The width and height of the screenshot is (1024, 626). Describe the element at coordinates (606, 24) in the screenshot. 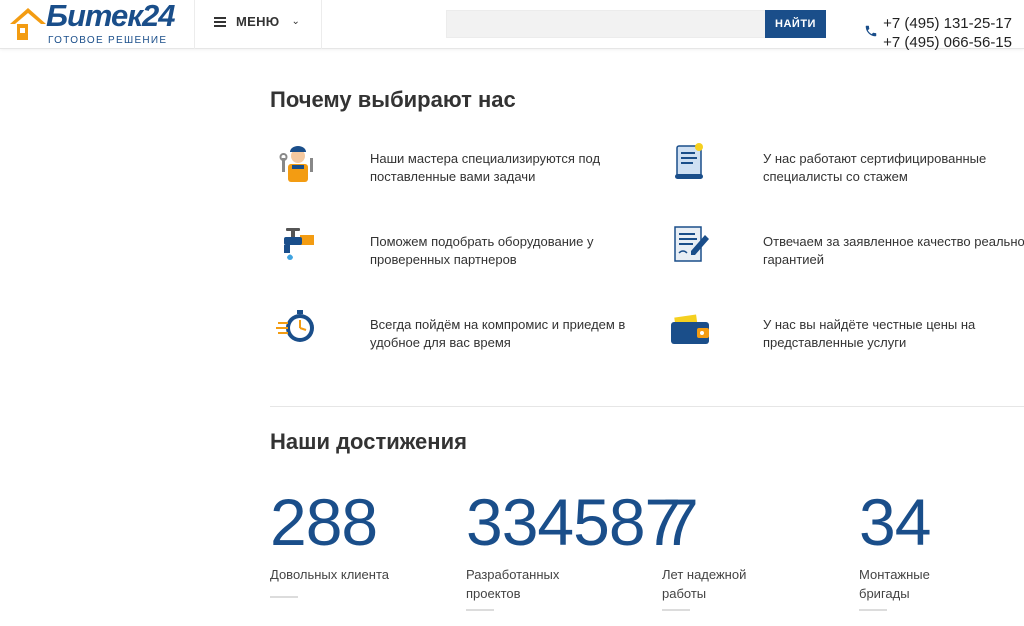

I see `search-input` at that location.